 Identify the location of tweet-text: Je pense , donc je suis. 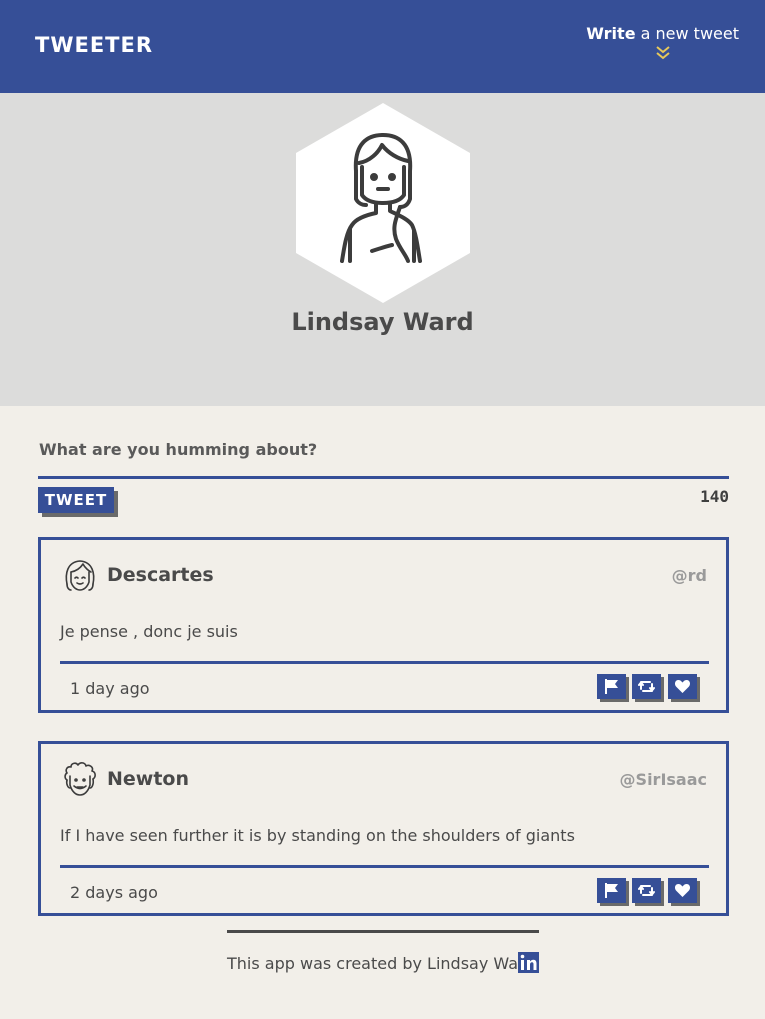
(149, 631).